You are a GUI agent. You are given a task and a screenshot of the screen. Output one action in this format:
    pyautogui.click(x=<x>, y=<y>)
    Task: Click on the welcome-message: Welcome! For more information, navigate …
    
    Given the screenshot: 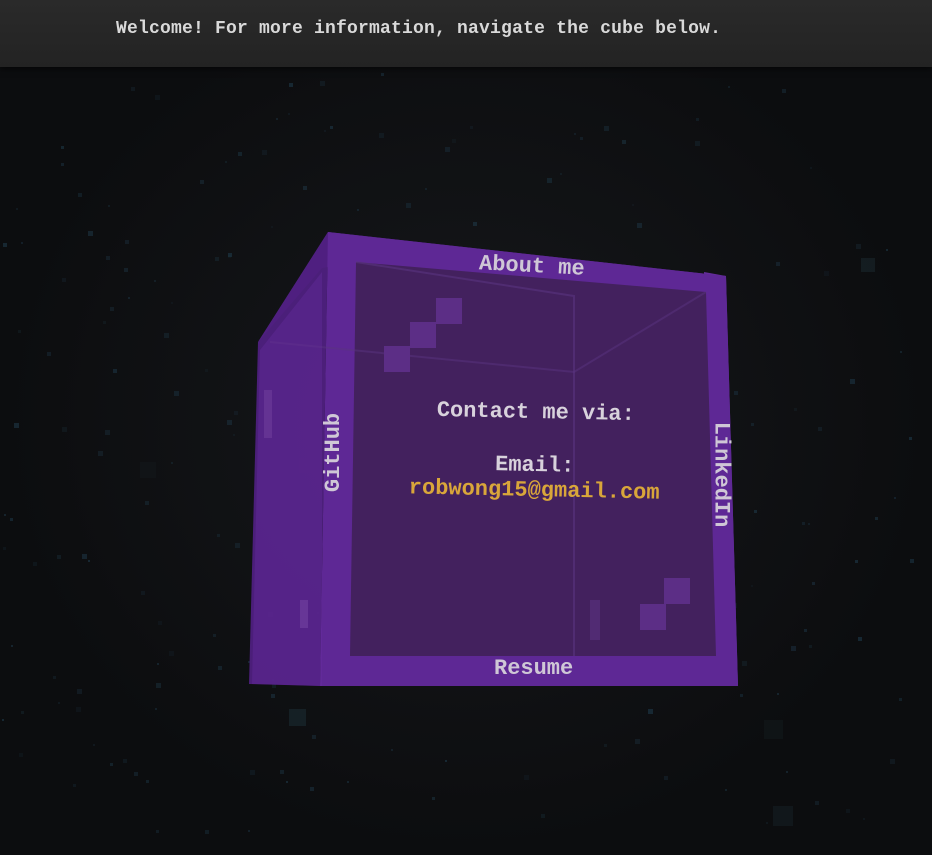 What is the action you would take?
    pyautogui.click(x=419, y=29)
    